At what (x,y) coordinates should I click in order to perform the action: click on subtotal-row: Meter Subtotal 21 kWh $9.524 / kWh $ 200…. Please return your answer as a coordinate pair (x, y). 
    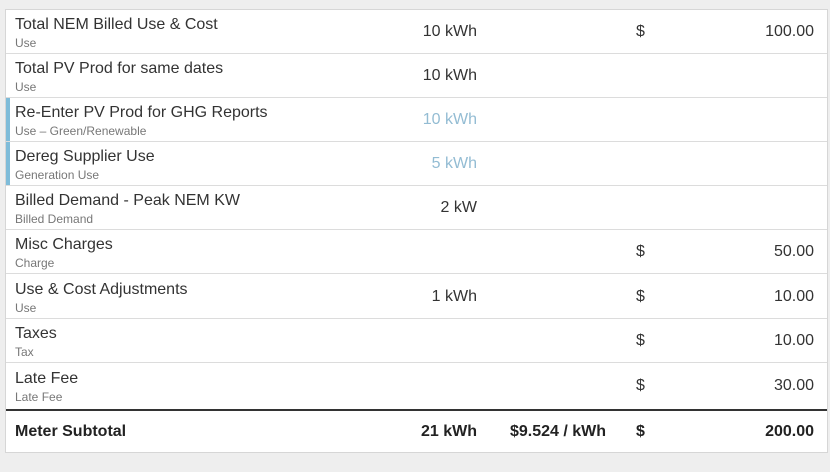
    Looking at the image, I should click on (416, 431).